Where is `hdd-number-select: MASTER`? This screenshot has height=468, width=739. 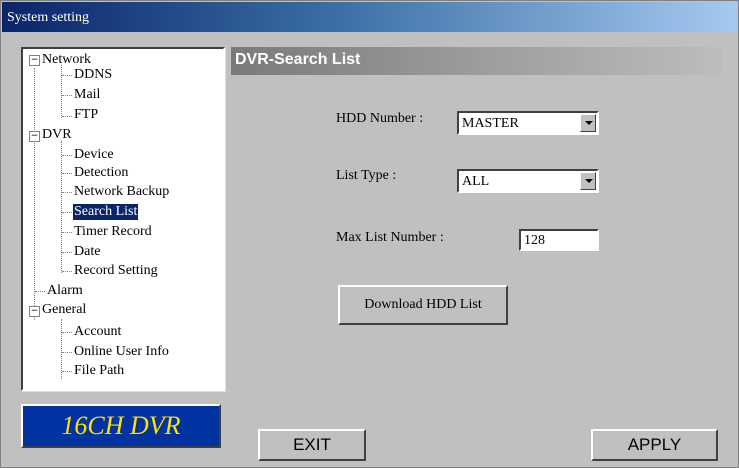
hdd-number-select: MASTER is located at coordinates (528, 123).